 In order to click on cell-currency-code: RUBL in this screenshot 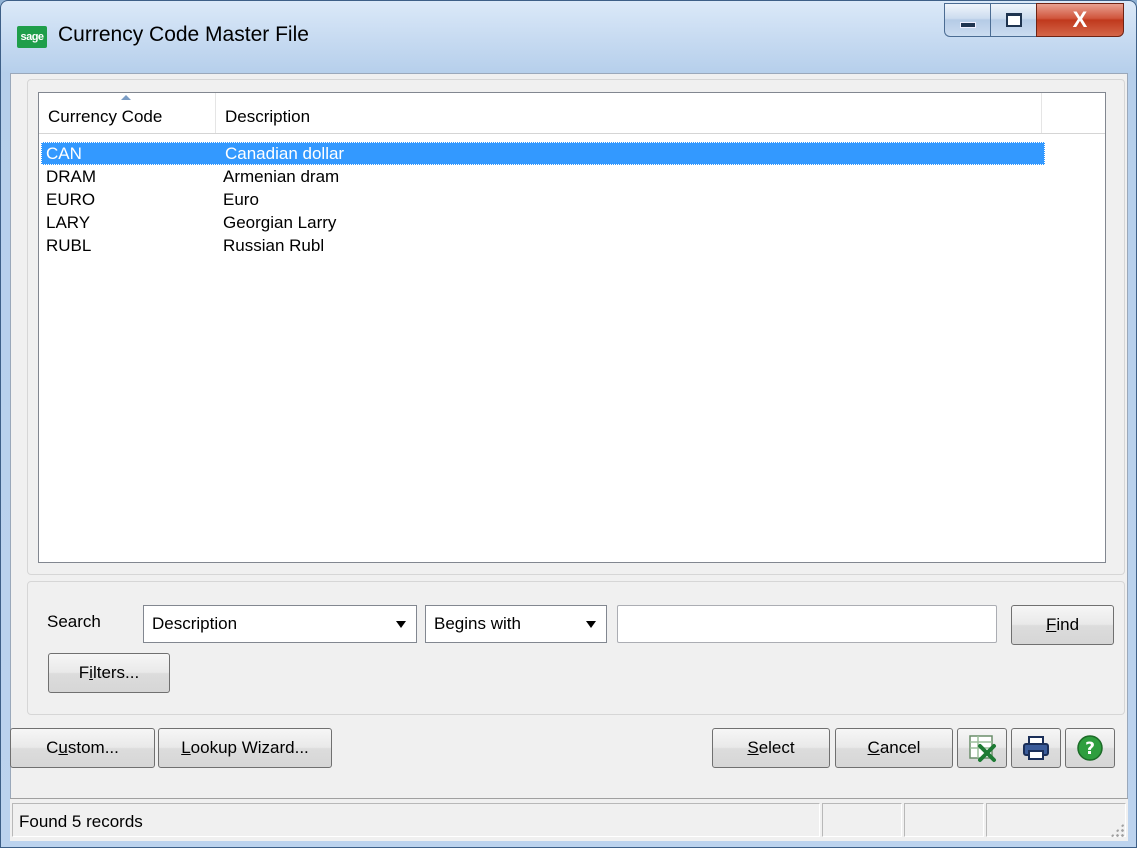, I will do `click(69, 245)`.